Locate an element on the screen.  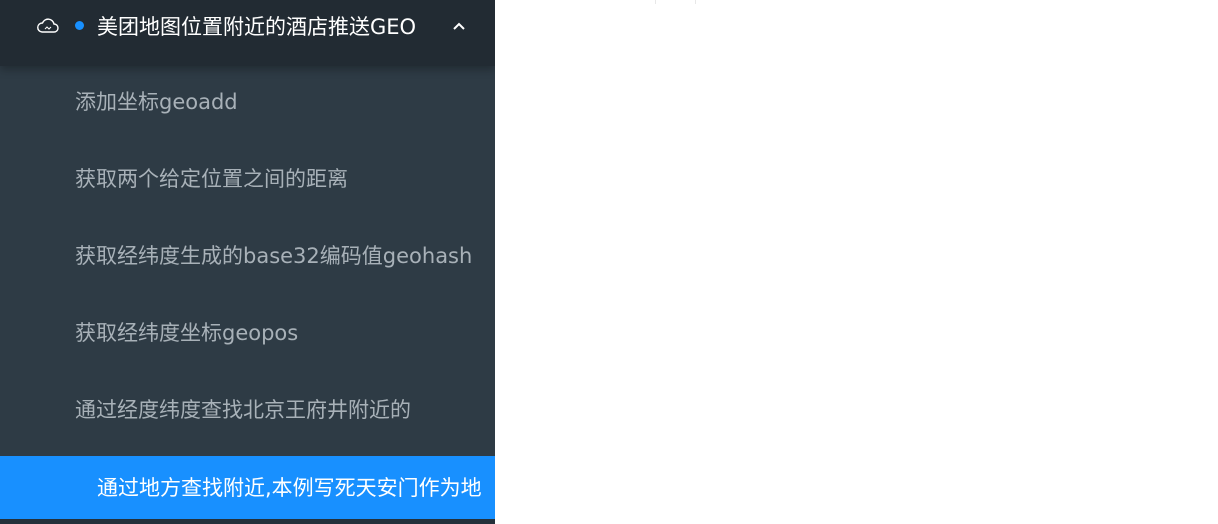
menu-item-georadiusbymember: 通过地方查找附近,本例写死天安门作为地 is located at coordinates (247, 488).